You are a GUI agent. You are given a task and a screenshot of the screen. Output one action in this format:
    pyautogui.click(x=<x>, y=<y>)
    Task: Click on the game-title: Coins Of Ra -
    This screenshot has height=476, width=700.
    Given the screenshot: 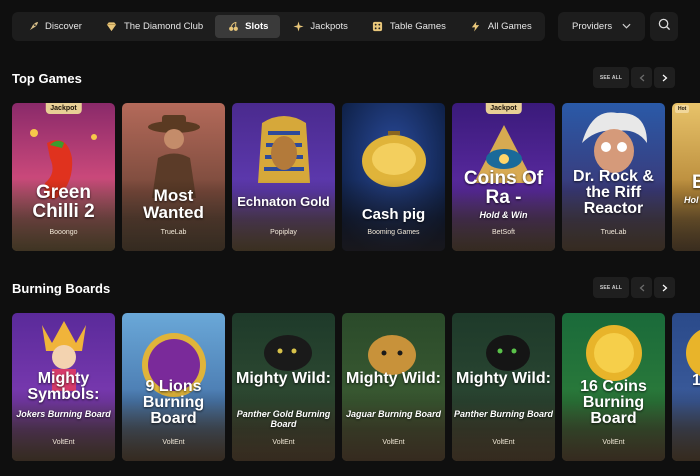 What is the action you would take?
    pyautogui.click(x=503, y=188)
    